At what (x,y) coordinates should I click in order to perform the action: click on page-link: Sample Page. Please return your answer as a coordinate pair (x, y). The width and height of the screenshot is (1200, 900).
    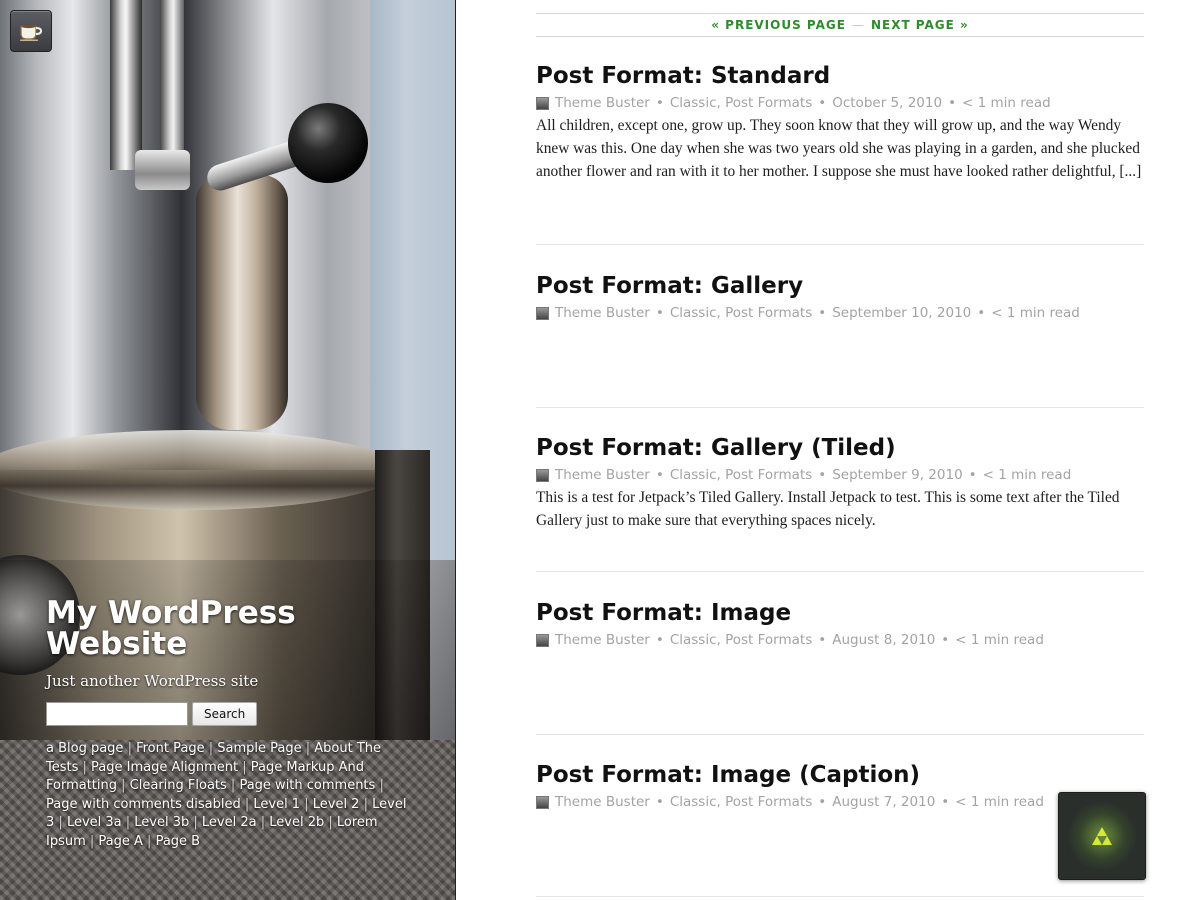
    Looking at the image, I should click on (259, 748).